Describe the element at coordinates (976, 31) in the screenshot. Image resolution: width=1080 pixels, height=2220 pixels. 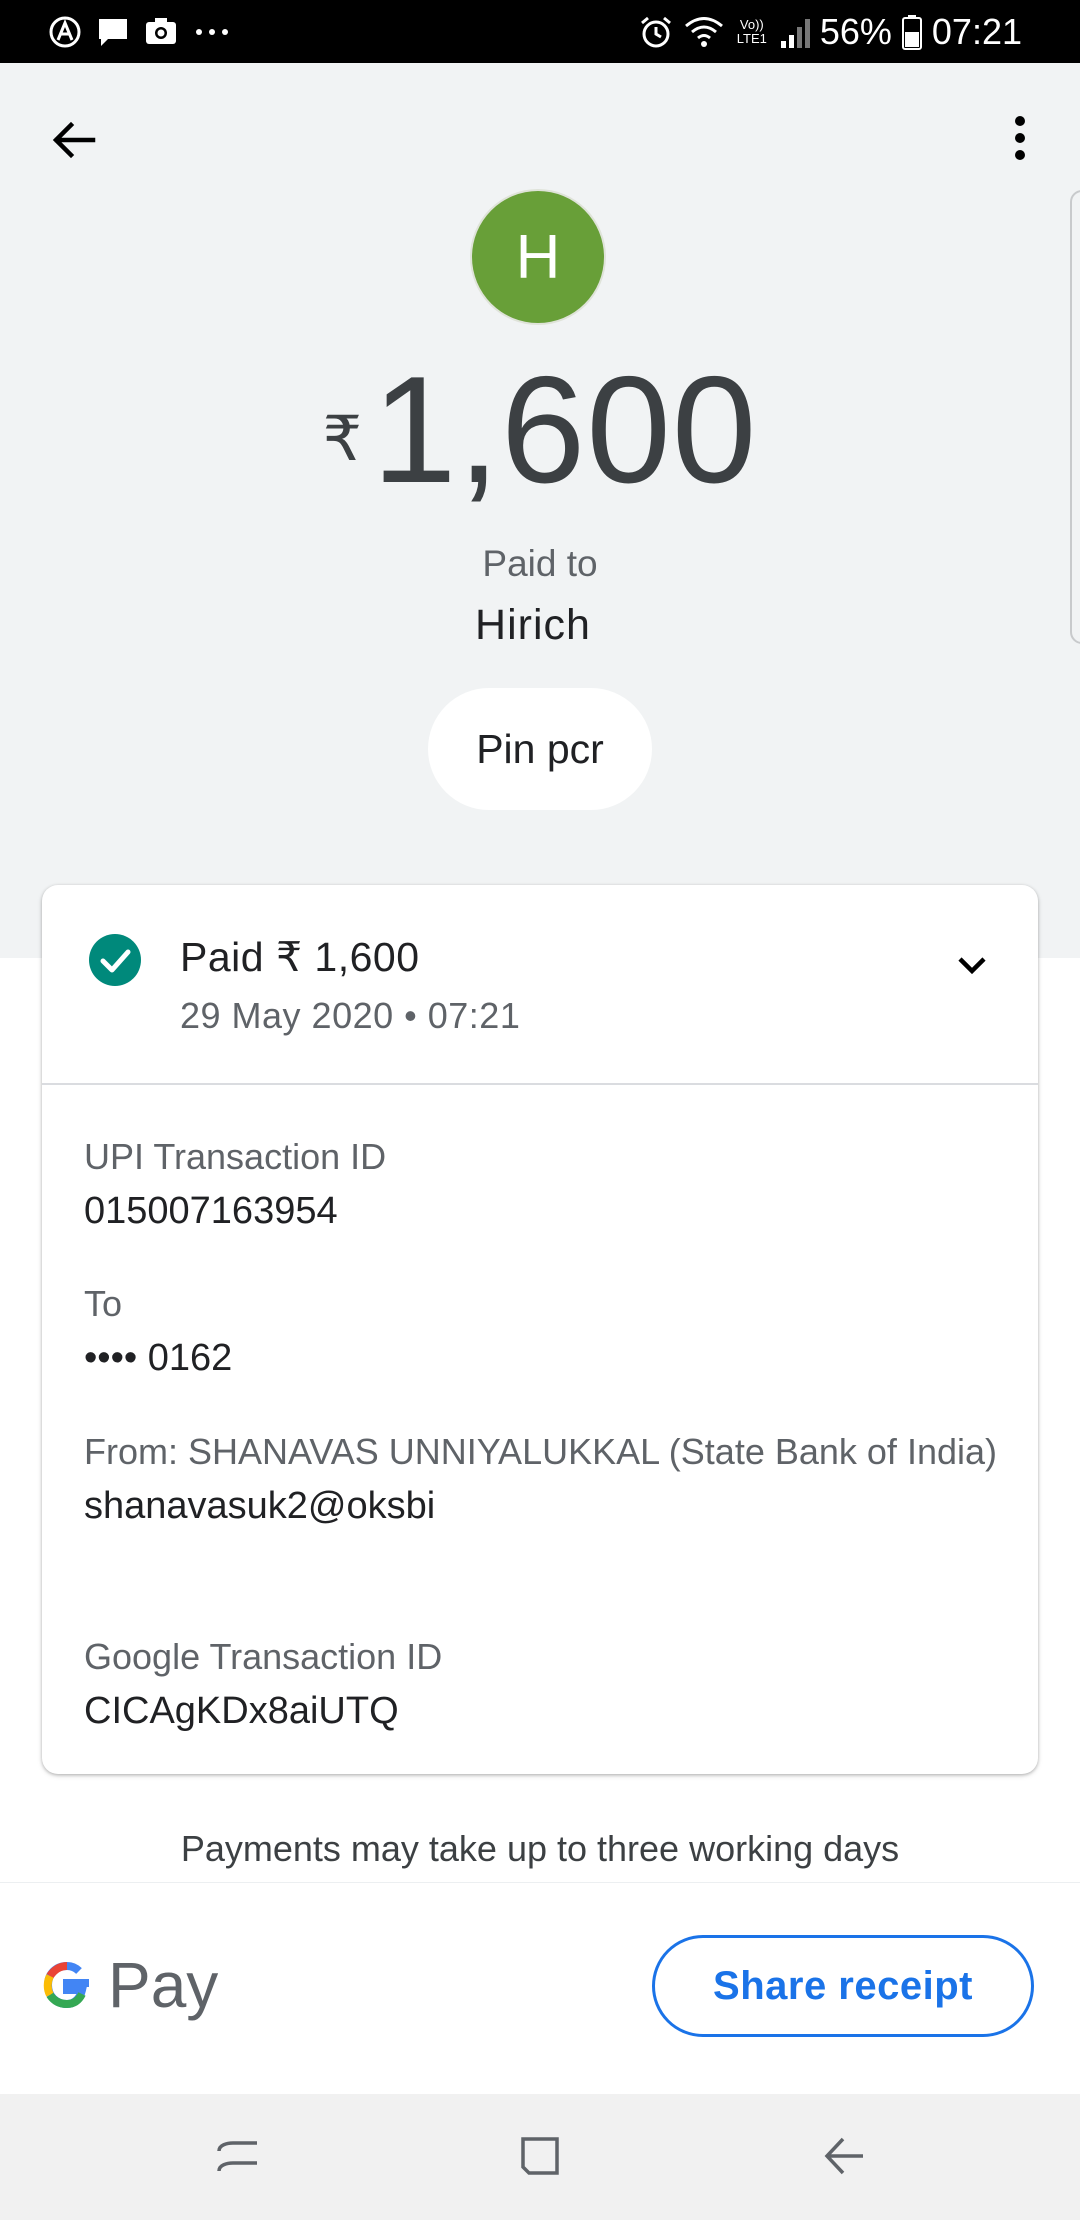
I see `status-time: 07:21` at that location.